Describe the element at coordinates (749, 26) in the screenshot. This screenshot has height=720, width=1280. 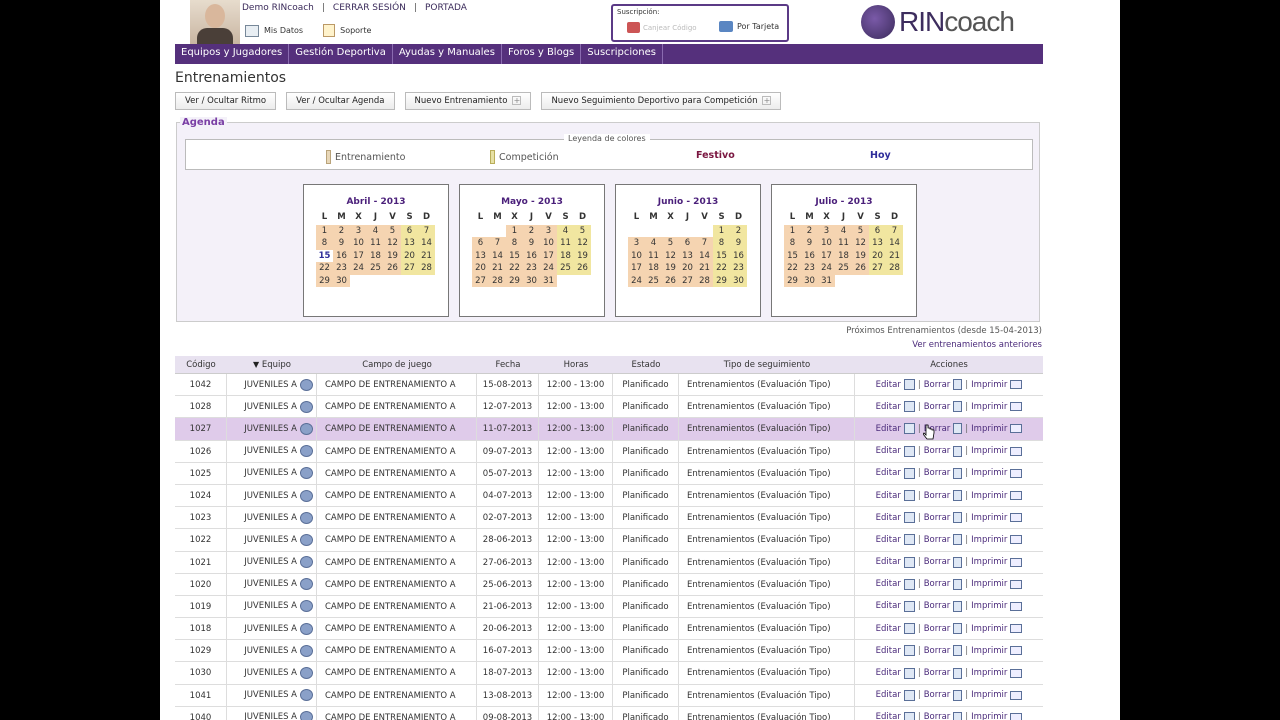
I see `por-tarjeta-button: Por Tarjeta` at that location.